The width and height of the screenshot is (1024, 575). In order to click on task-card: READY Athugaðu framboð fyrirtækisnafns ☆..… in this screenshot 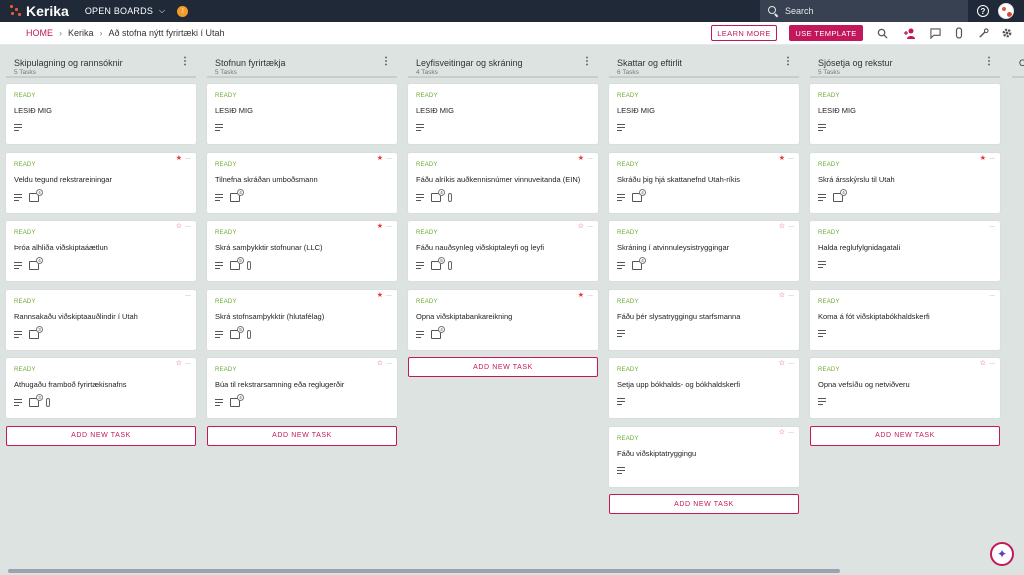, I will do `click(101, 388)`.